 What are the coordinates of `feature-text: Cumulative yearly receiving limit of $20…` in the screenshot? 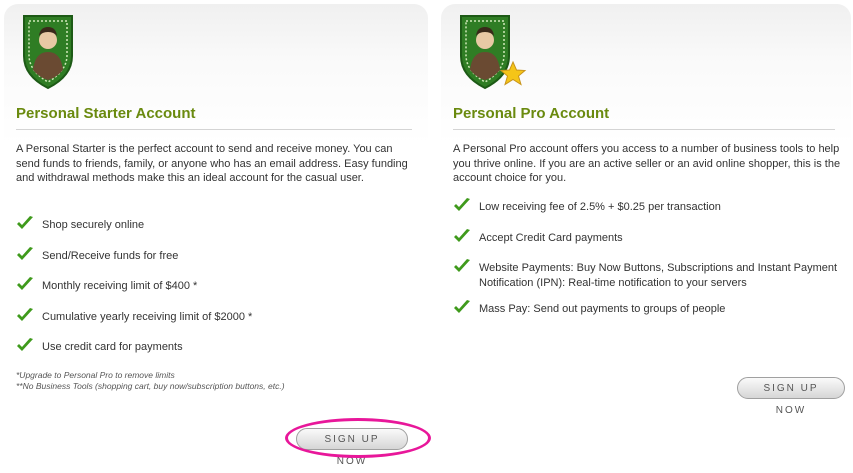 It's located at (147, 316).